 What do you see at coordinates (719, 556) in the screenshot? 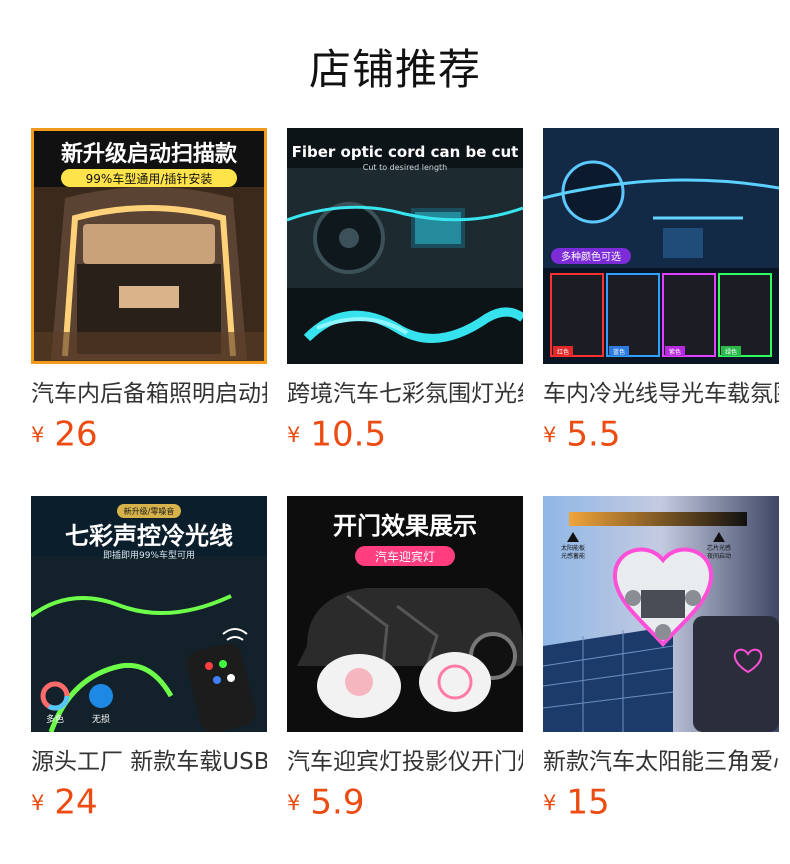
I see `image-label: 夜间启动` at bounding box center [719, 556].